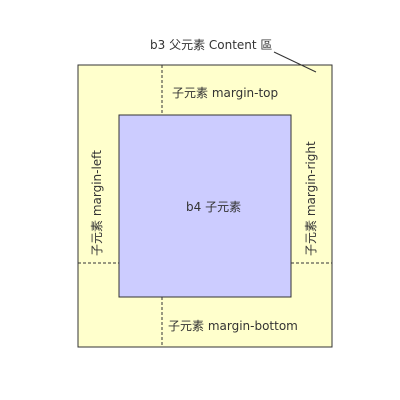 This screenshot has width=400, height=400. What do you see at coordinates (311, 198) in the screenshot?
I see `margin-right-label: 子元素 margin-right` at bounding box center [311, 198].